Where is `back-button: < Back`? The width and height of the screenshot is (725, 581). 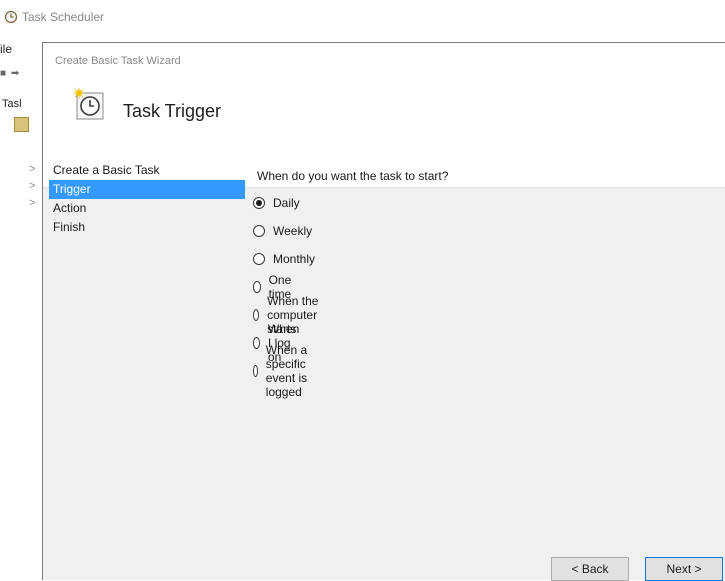
back-button: < Back is located at coordinates (590, 569).